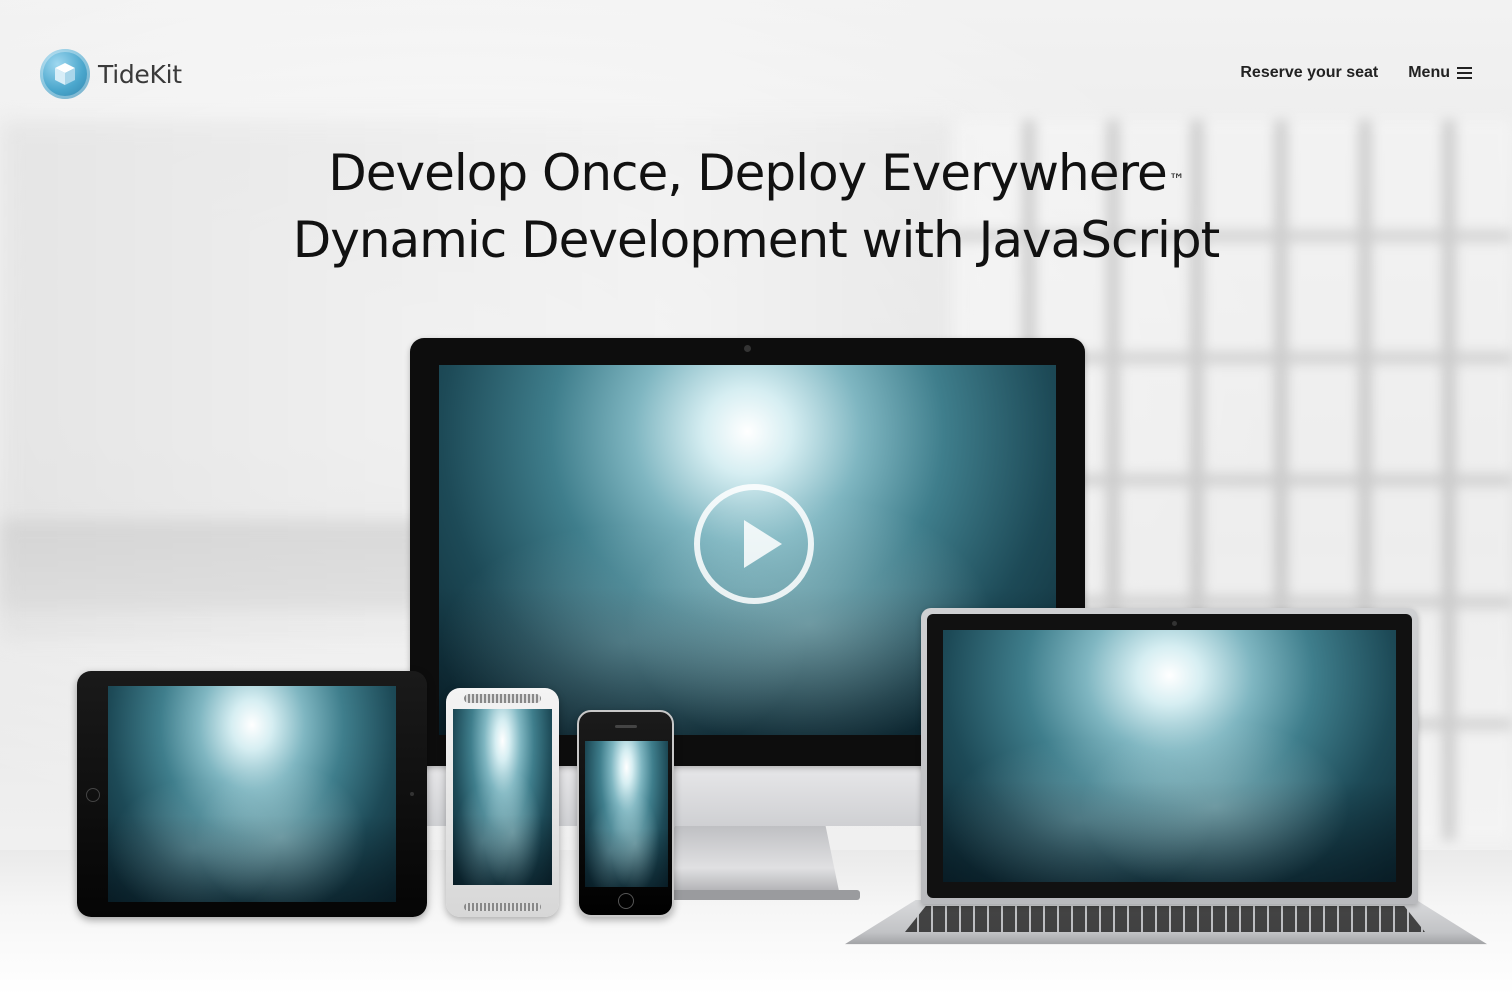  What do you see at coordinates (763, 544) in the screenshot?
I see `play-icon` at bounding box center [763, 544].